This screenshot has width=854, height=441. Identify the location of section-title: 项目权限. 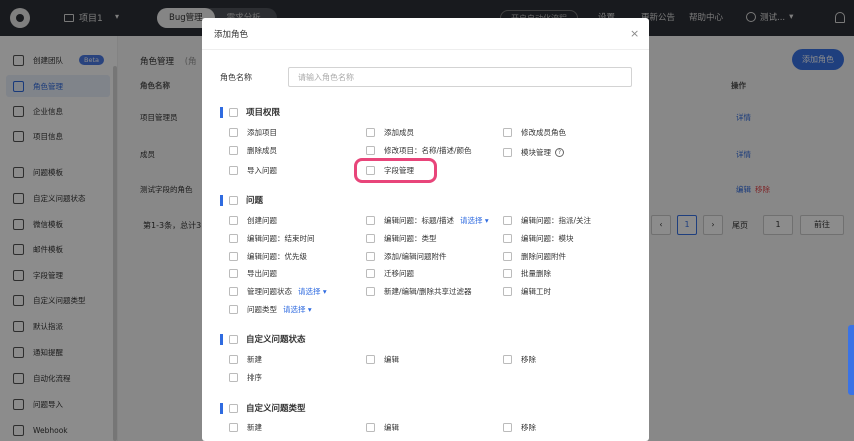
(263, 113).